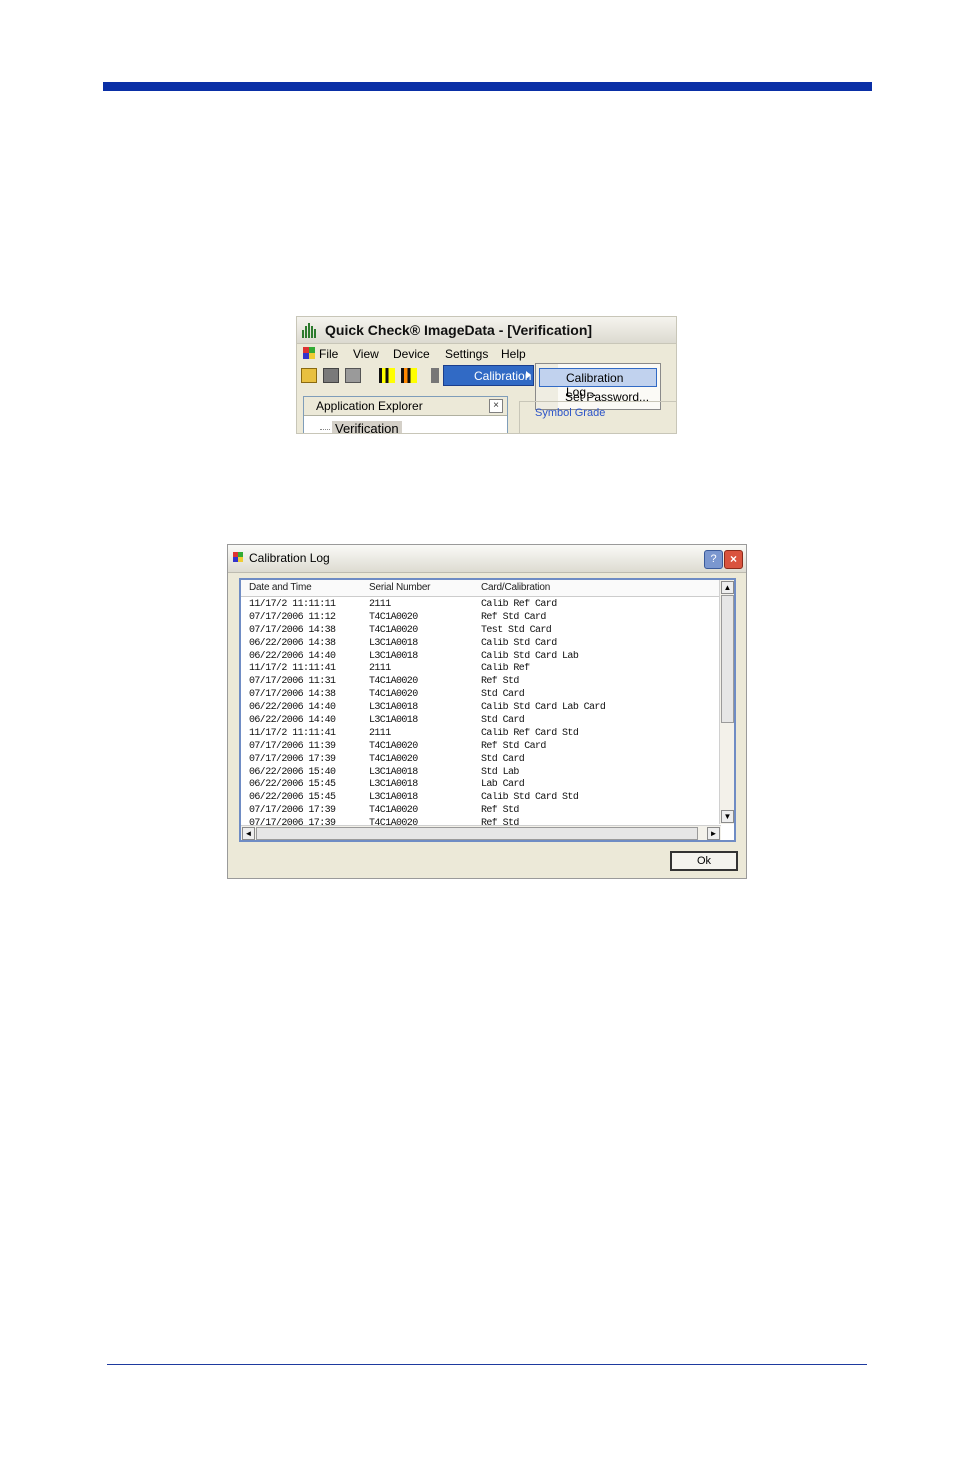 This screenshot has width=954, height=1474. I want to click on table-cell: Calib Std Card Lab, so click(530, 656).